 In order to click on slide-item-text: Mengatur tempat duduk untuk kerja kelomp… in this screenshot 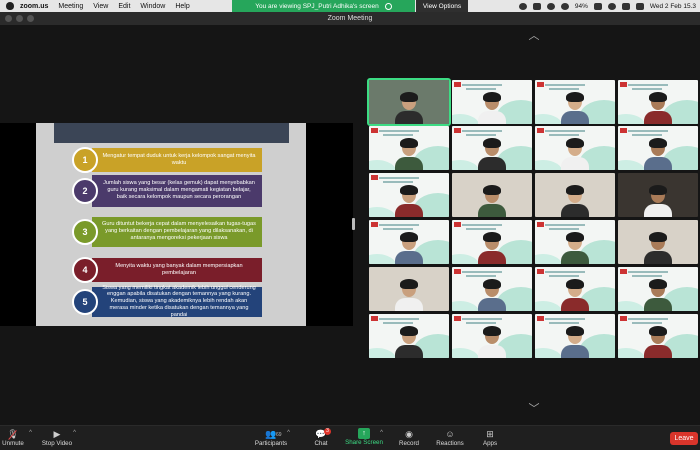, I will do `click(177, 159)`.